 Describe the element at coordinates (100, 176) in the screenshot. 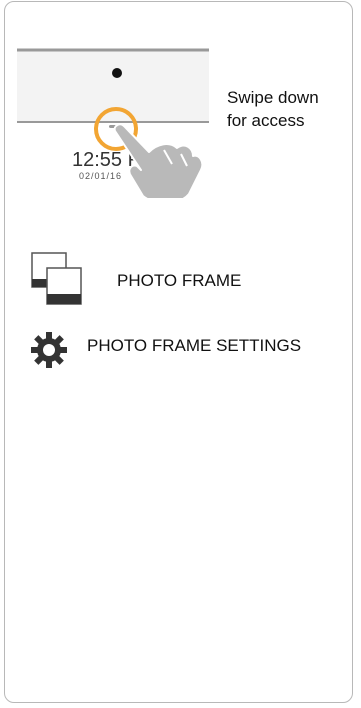

I see `preview-date: 02/01/16` at that location.